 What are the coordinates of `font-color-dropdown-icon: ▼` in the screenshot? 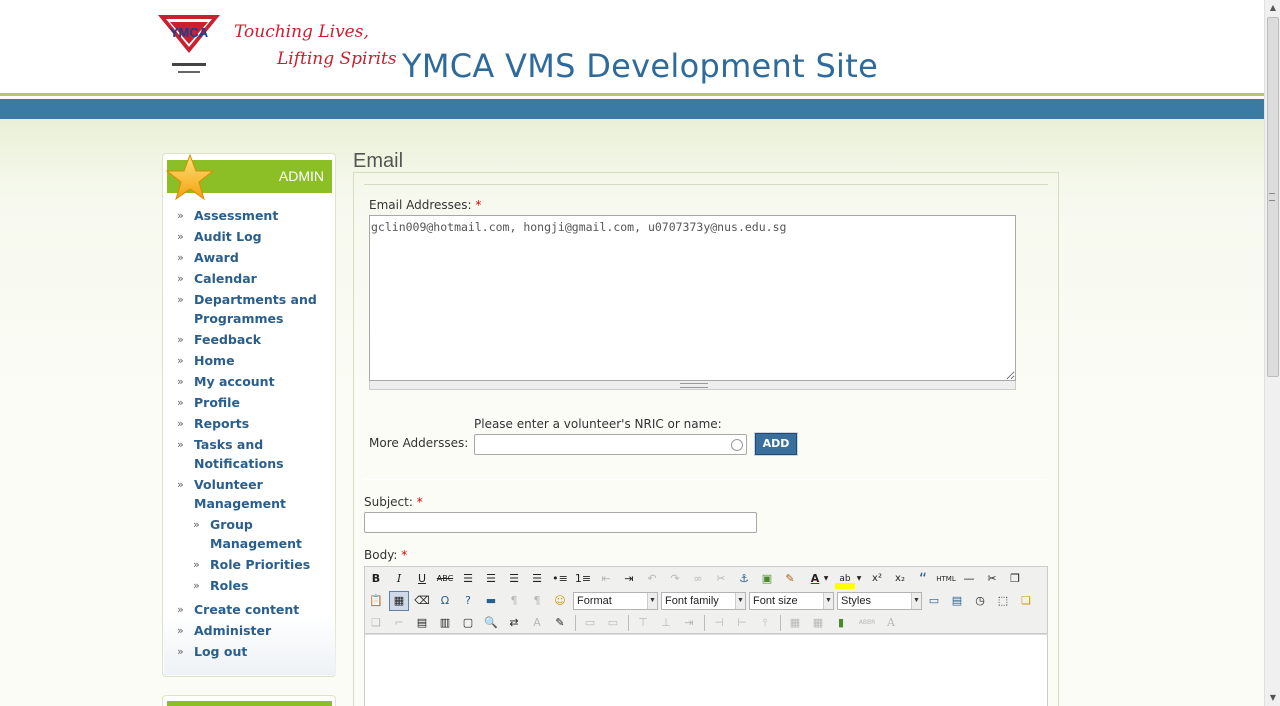 It's located at (826, 579).